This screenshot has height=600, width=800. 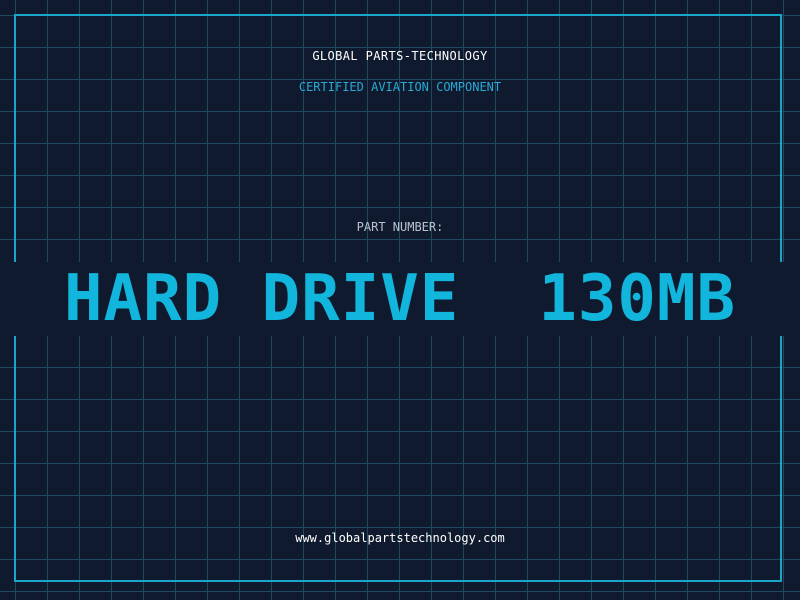 I want to click on certification-subtitle: CERTIFIED AVIATION COMPONENT, so click(x=400, y=87).